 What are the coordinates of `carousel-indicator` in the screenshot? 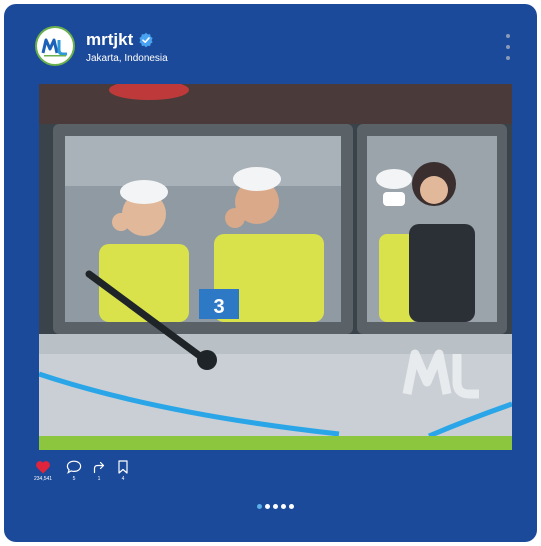 It's located at (275, 506).